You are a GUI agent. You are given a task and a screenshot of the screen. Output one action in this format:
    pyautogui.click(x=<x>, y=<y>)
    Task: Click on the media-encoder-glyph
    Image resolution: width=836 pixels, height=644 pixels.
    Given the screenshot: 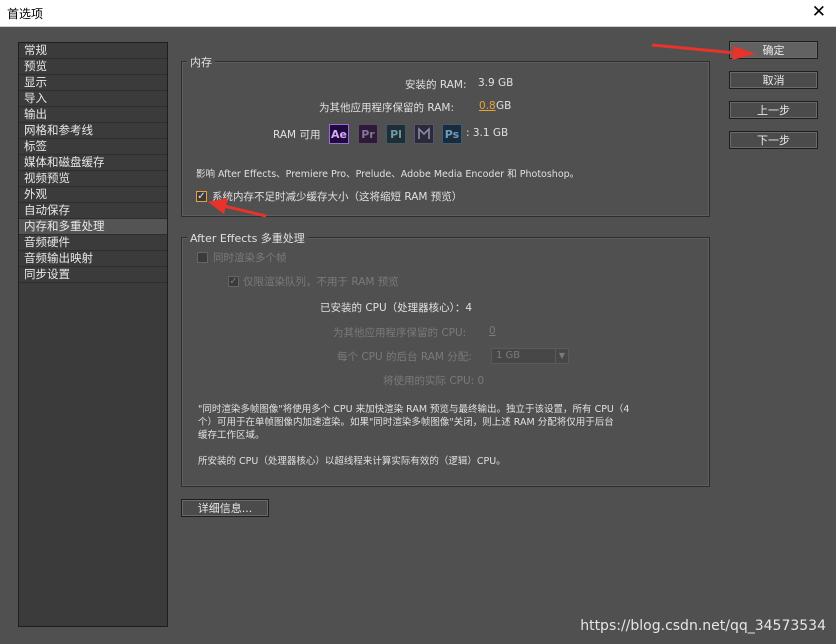 What is the action you would take?
    pyautogui.click(x=424, y=133)
    